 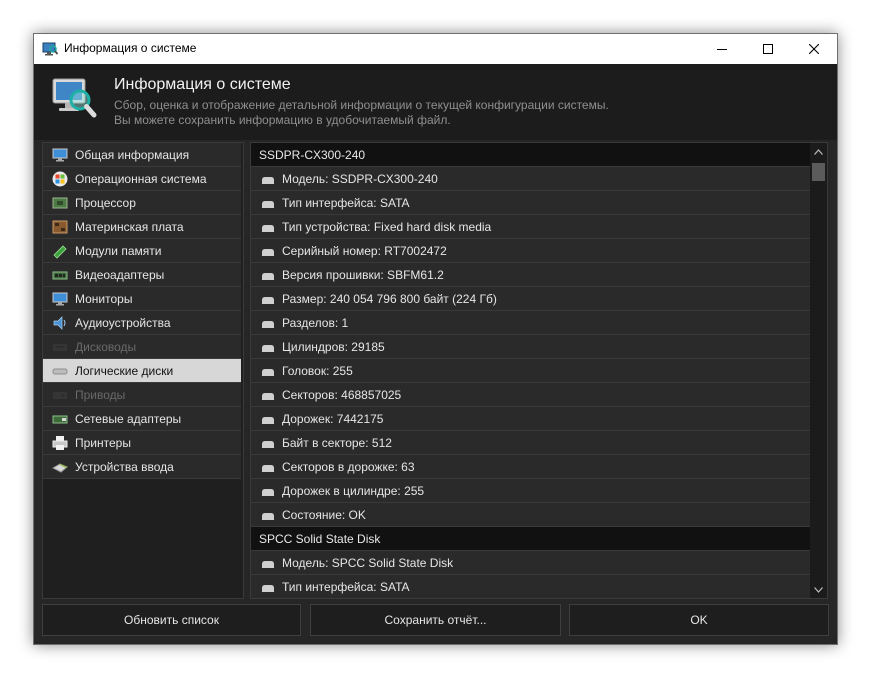 I want to click on minimize-button, so click(x=722, y=49).